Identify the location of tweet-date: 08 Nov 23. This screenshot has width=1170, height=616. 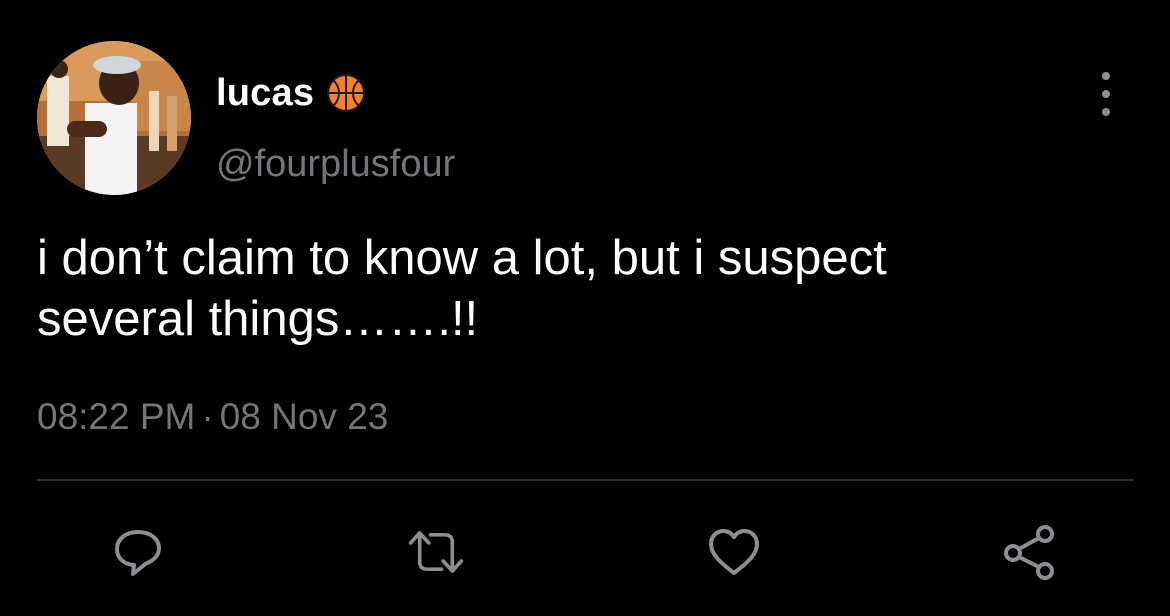
(304, 416).